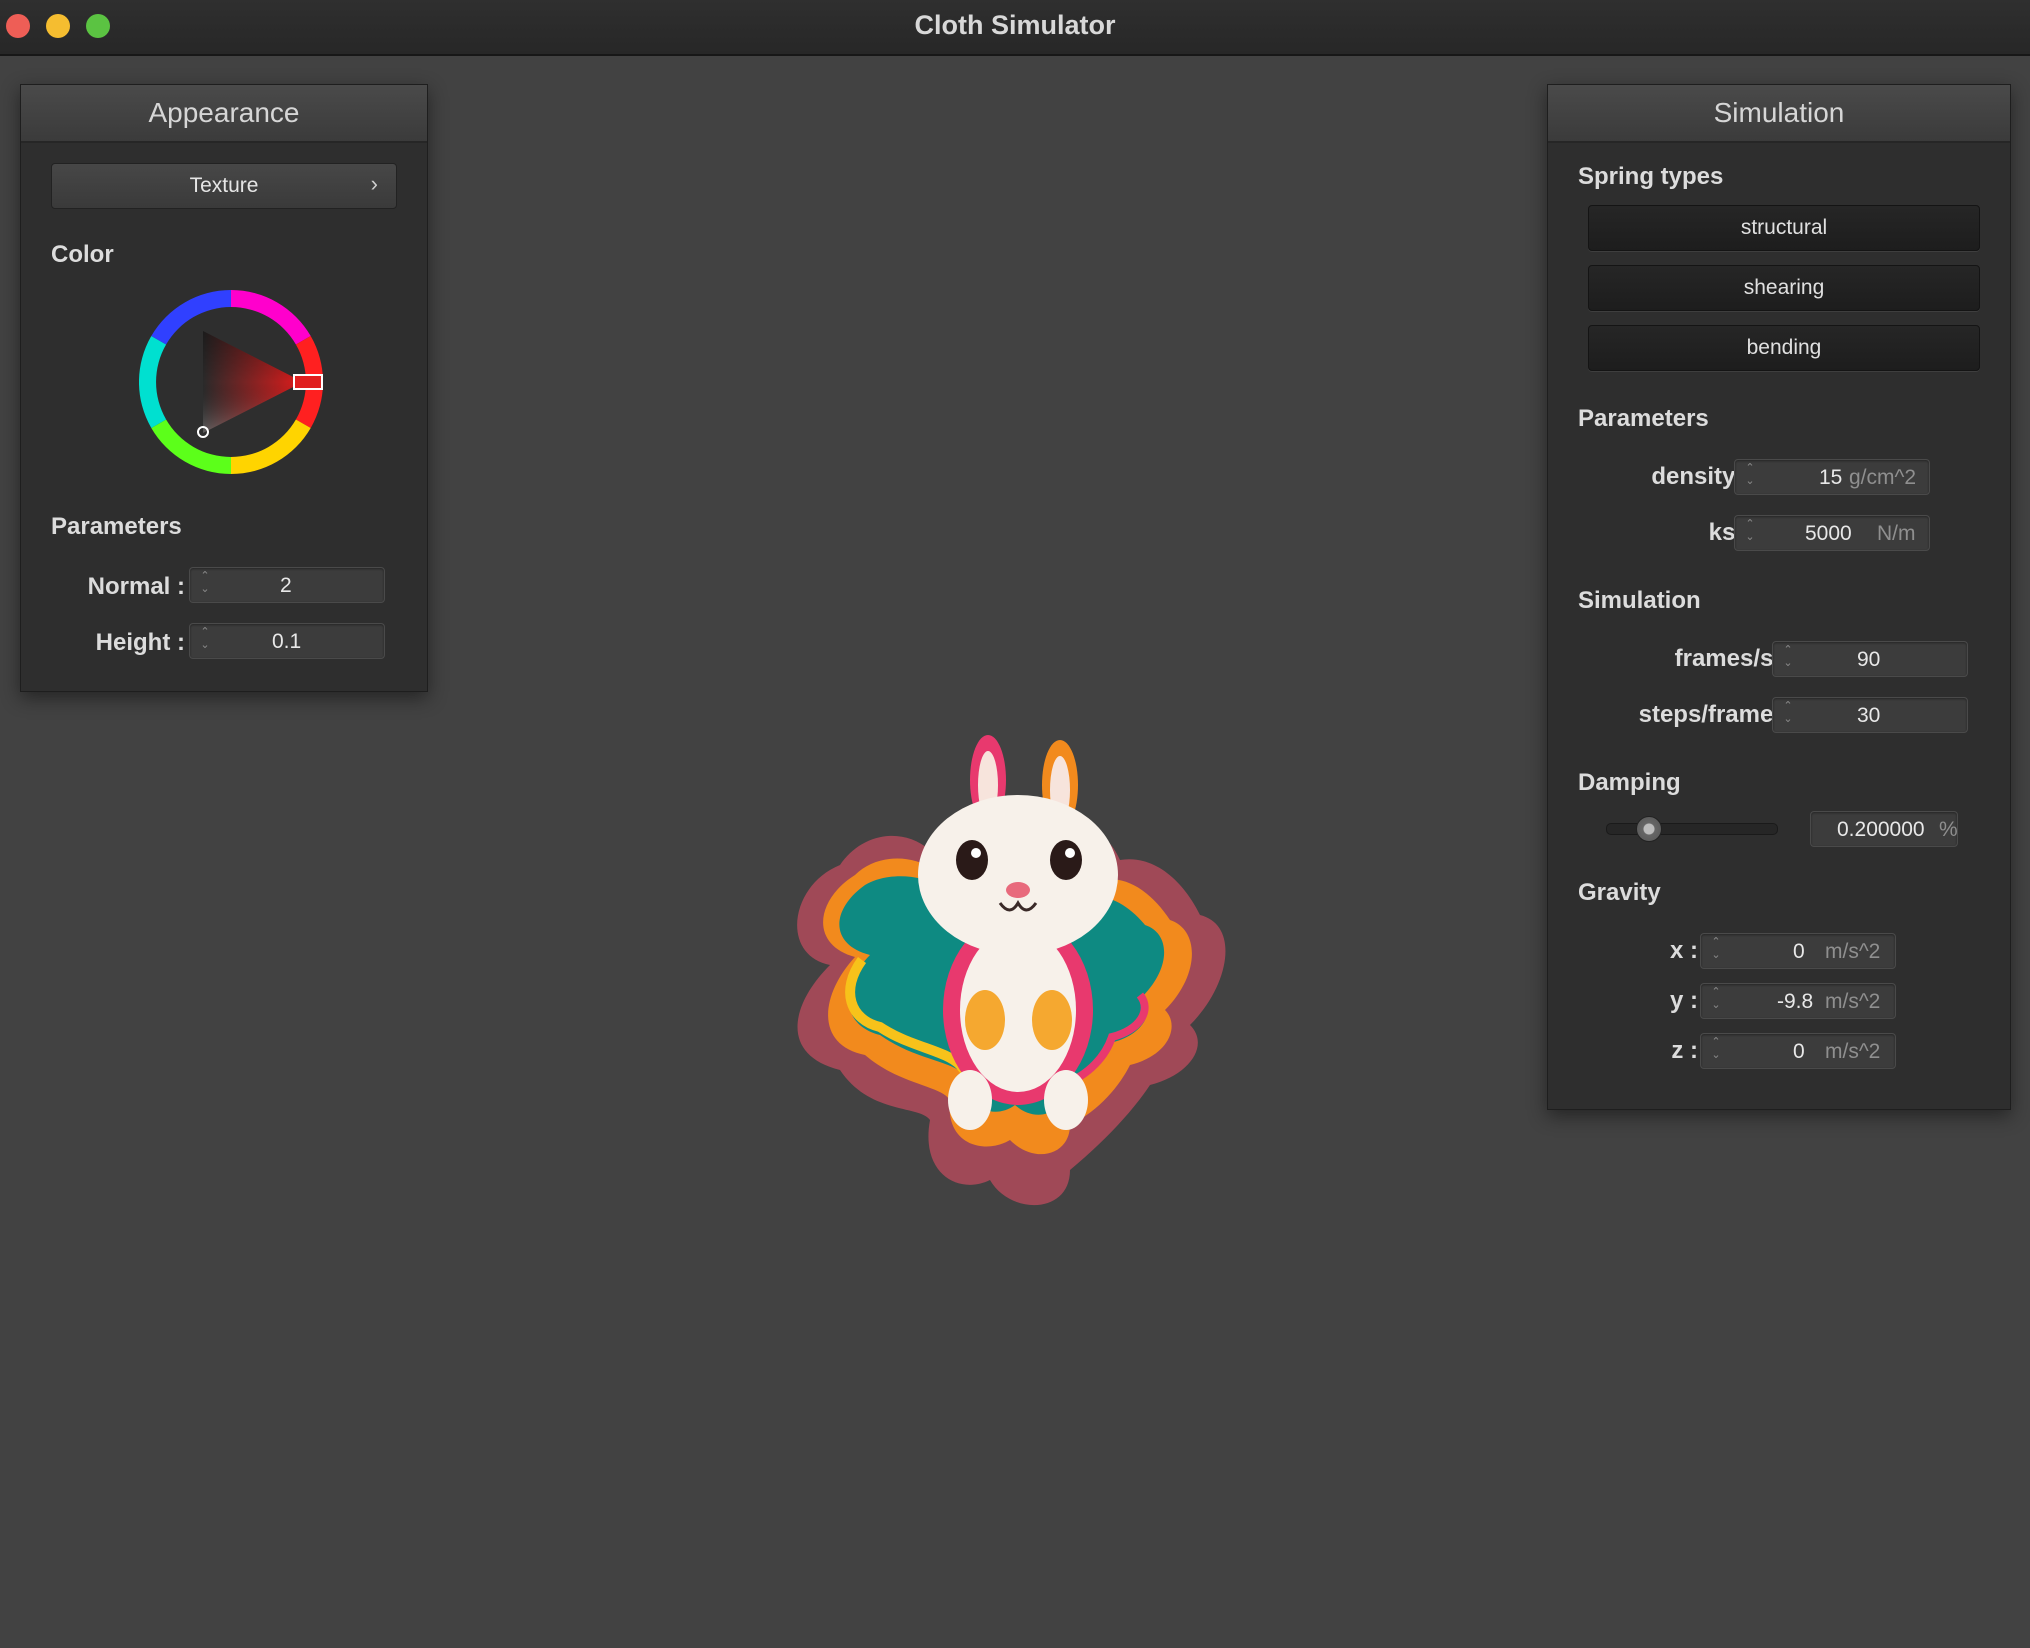 The height and width of the screenshot is (1648, 2030). I want to click on hue-selector-handle, so click(308, 382).